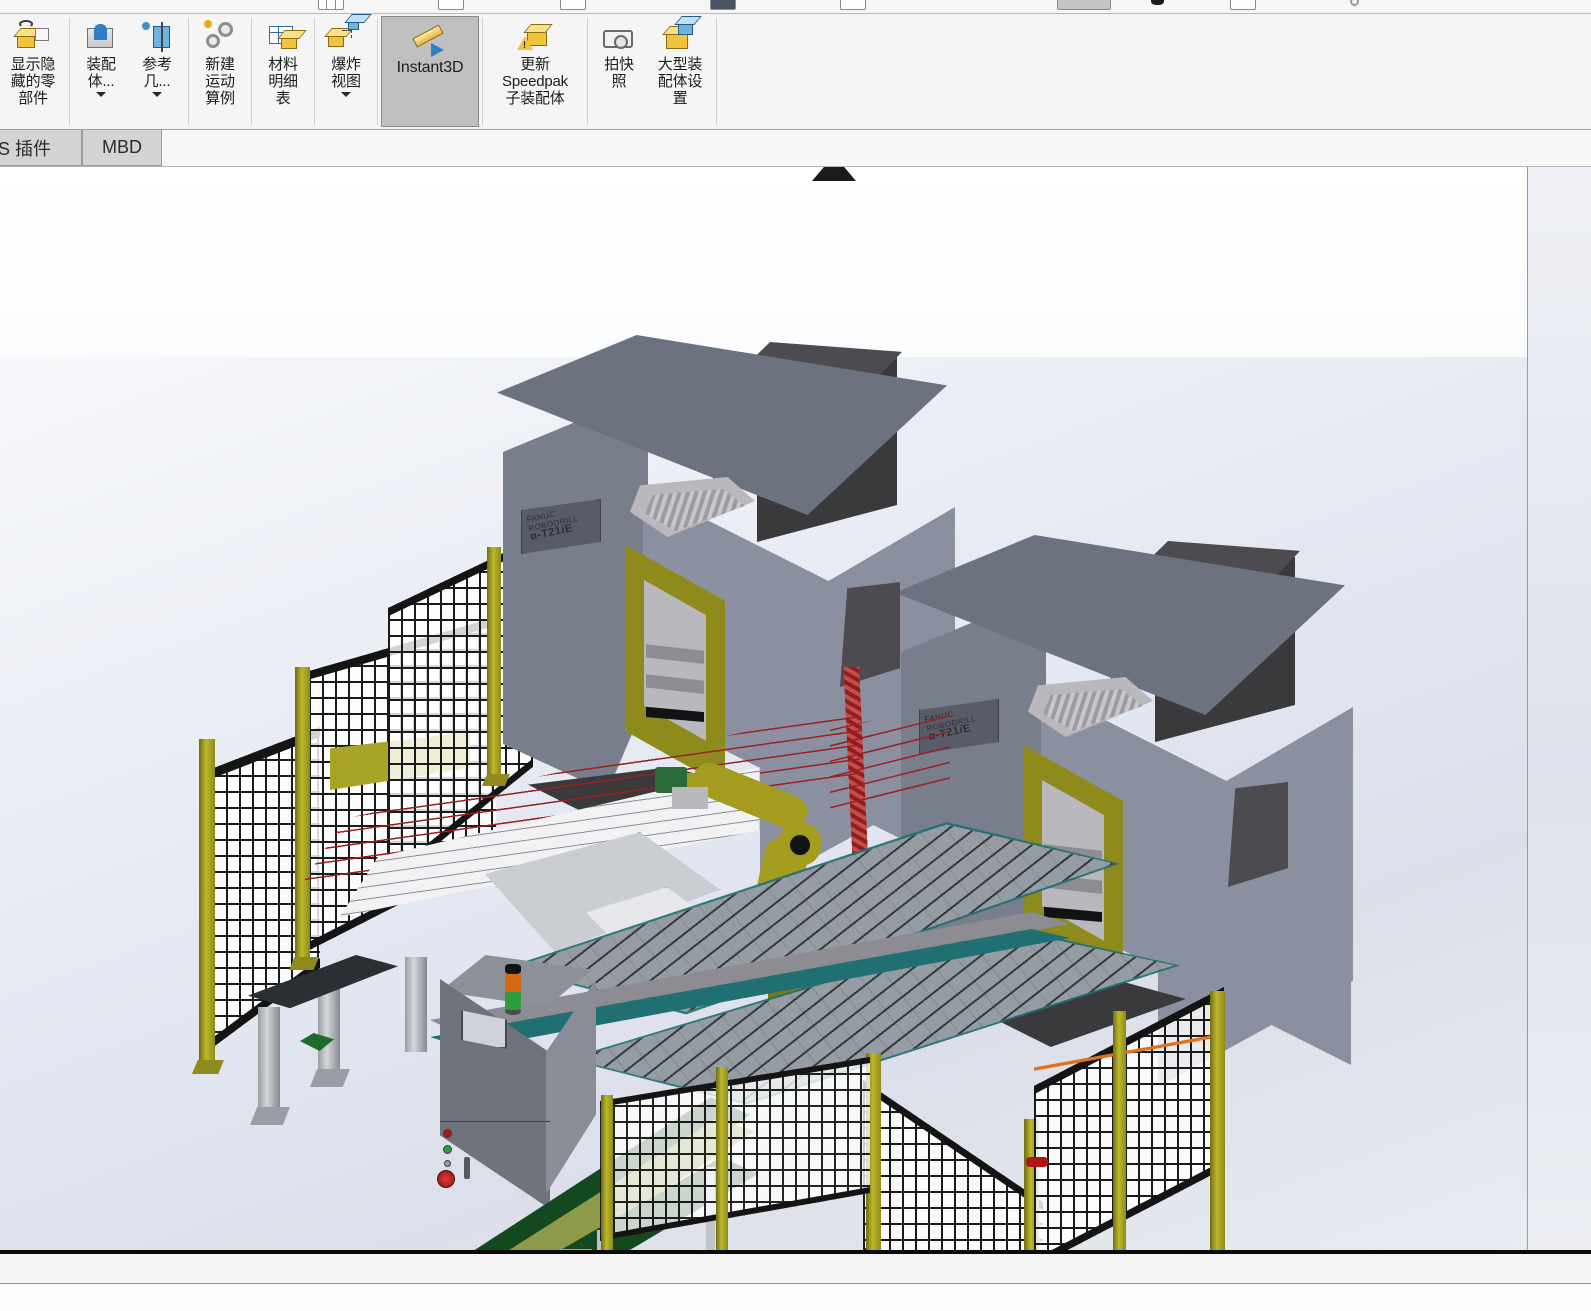 The width and height of the screenshot is (1591, 1311). I want to click on tab-solidworks-addins: RKS 插件, so click(41, 148).